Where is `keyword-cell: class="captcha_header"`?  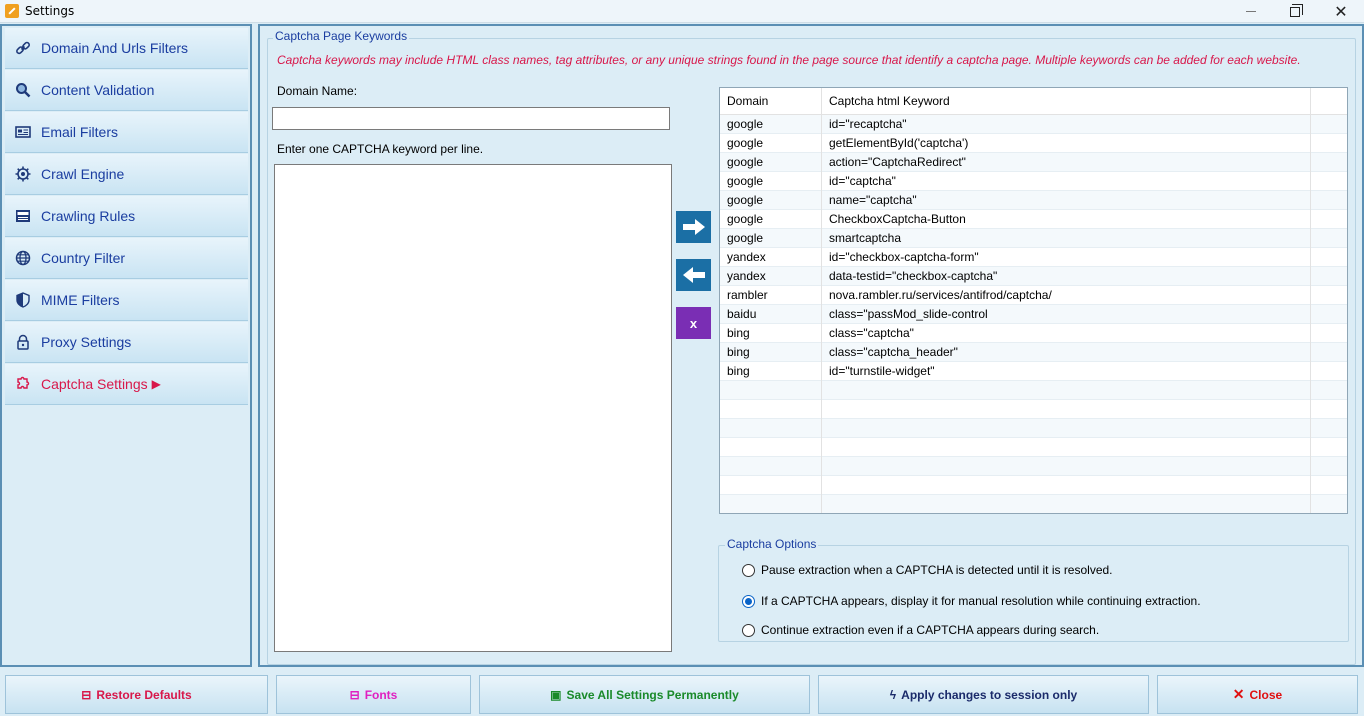 keyword-cell: class="captcha_header" is located at coordinates (1066, 352).